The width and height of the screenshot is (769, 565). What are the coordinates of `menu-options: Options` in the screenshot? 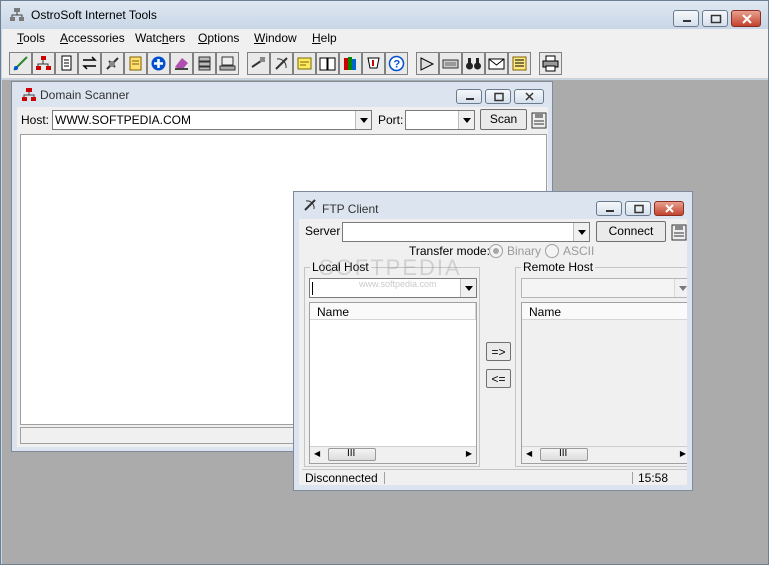 It's located at (218, 38).